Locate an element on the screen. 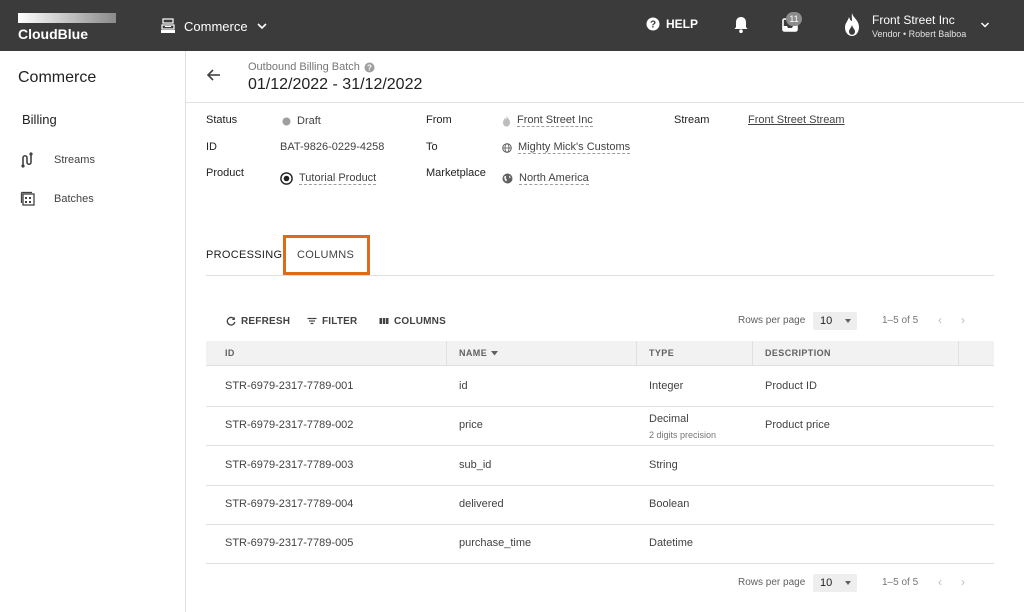 Image resolution: width=1024 pixels, height=612 pixels. cell-name: price is located at coordinates (471, 425).